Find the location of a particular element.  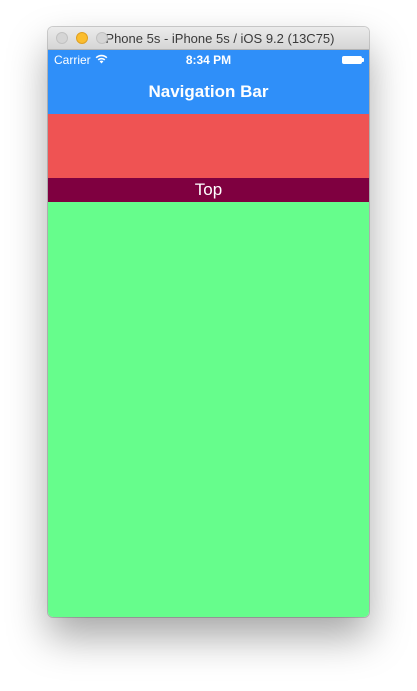

close-button is located at coordinates (62, 38).